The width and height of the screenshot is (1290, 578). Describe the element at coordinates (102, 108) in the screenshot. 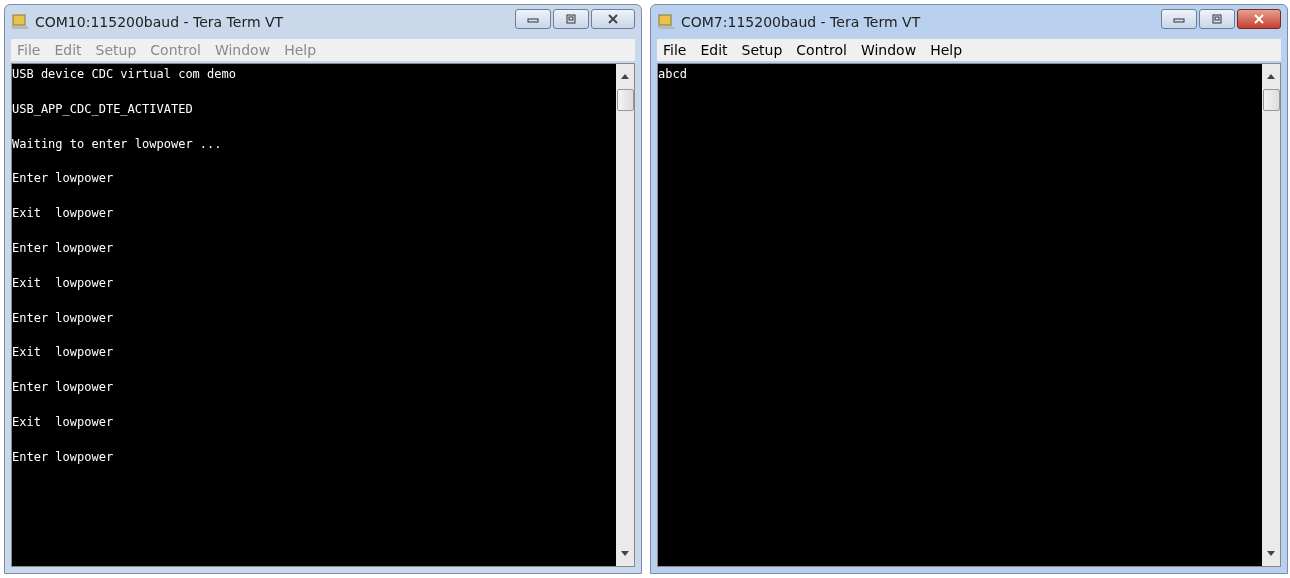

I see `terminal-line: USB_APP_CDC_DTE_ACTIVATED` at that location.